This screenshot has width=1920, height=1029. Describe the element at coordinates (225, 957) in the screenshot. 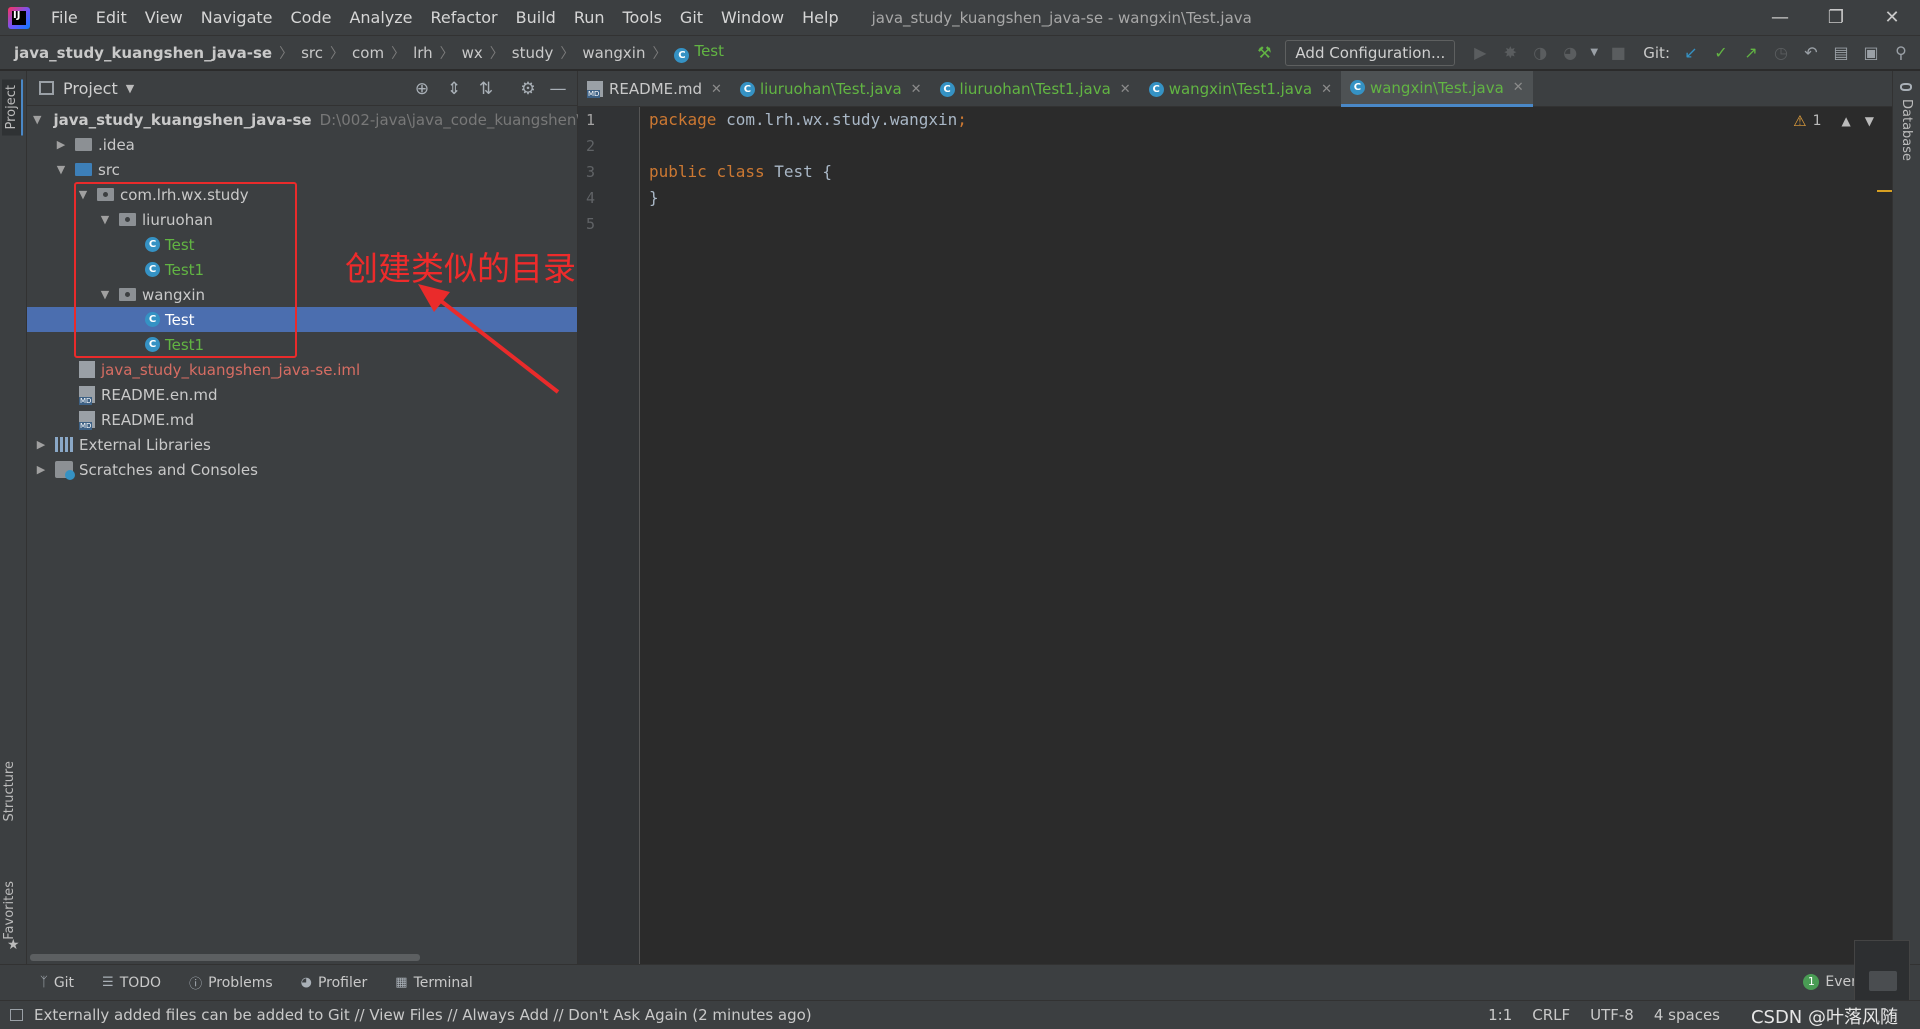

I see `project-horizontal-scrollbar` at that location.